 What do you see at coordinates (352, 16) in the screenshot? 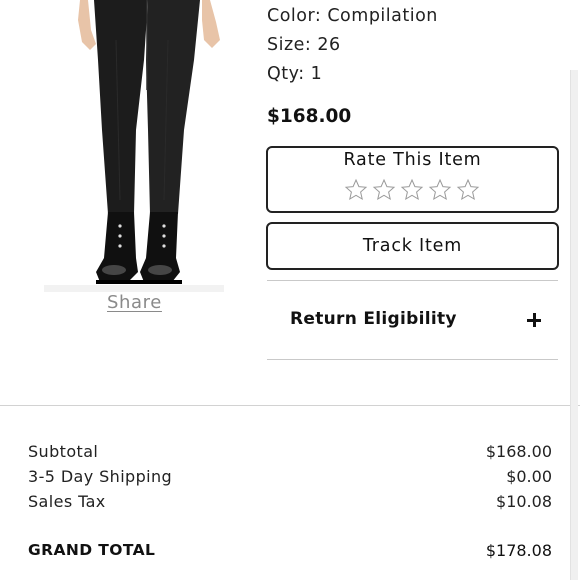
I see `product-color: Color: Compilation` at bounding box center [352, 16].